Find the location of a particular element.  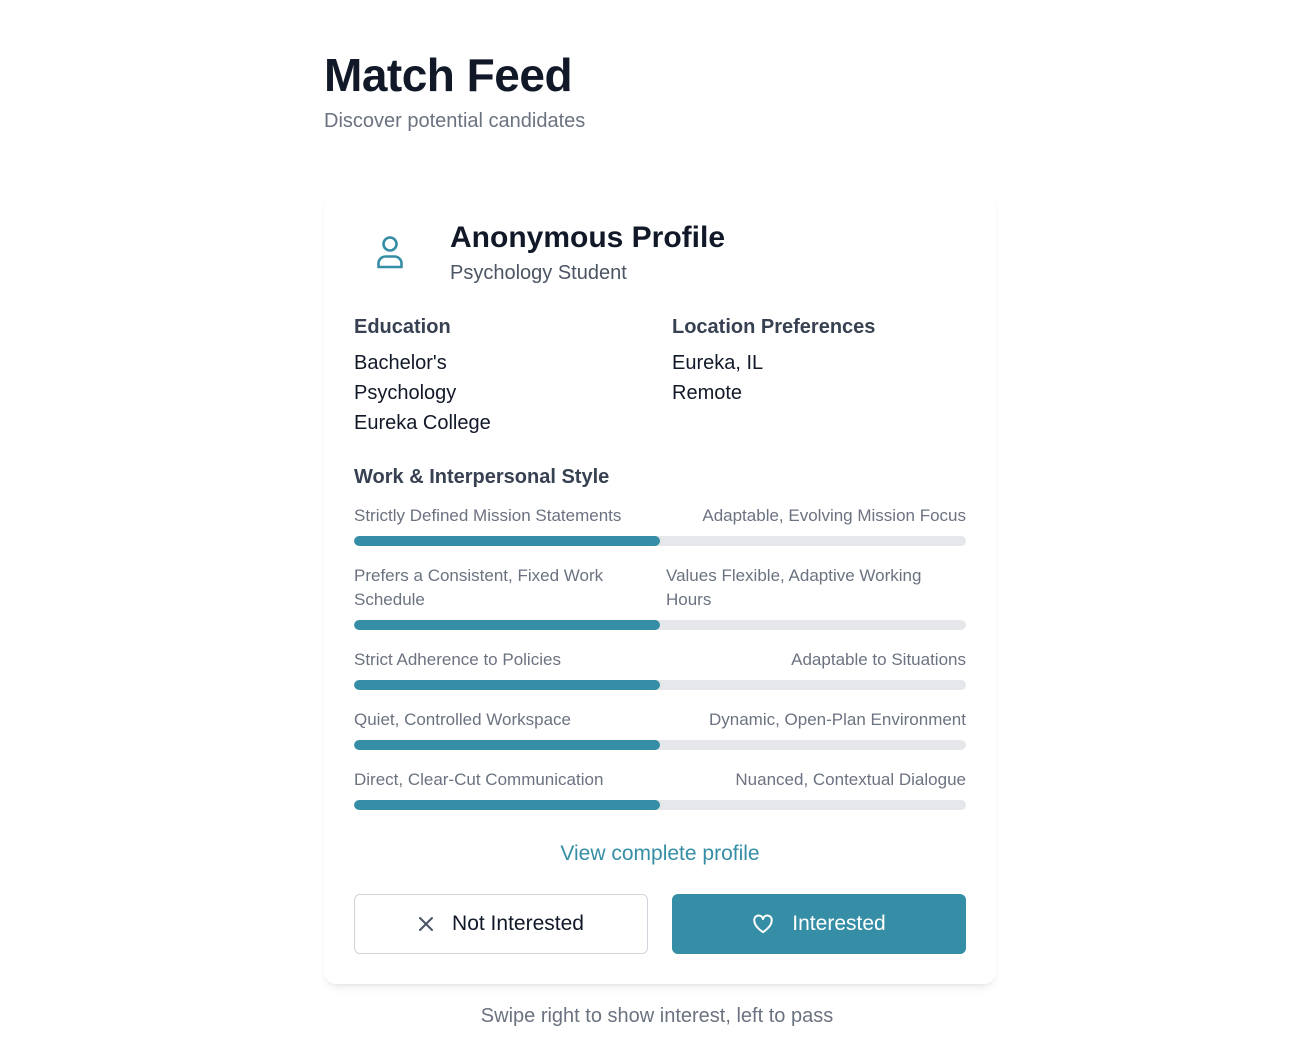

interested-label: Interested is located at coordinates (839, 923).